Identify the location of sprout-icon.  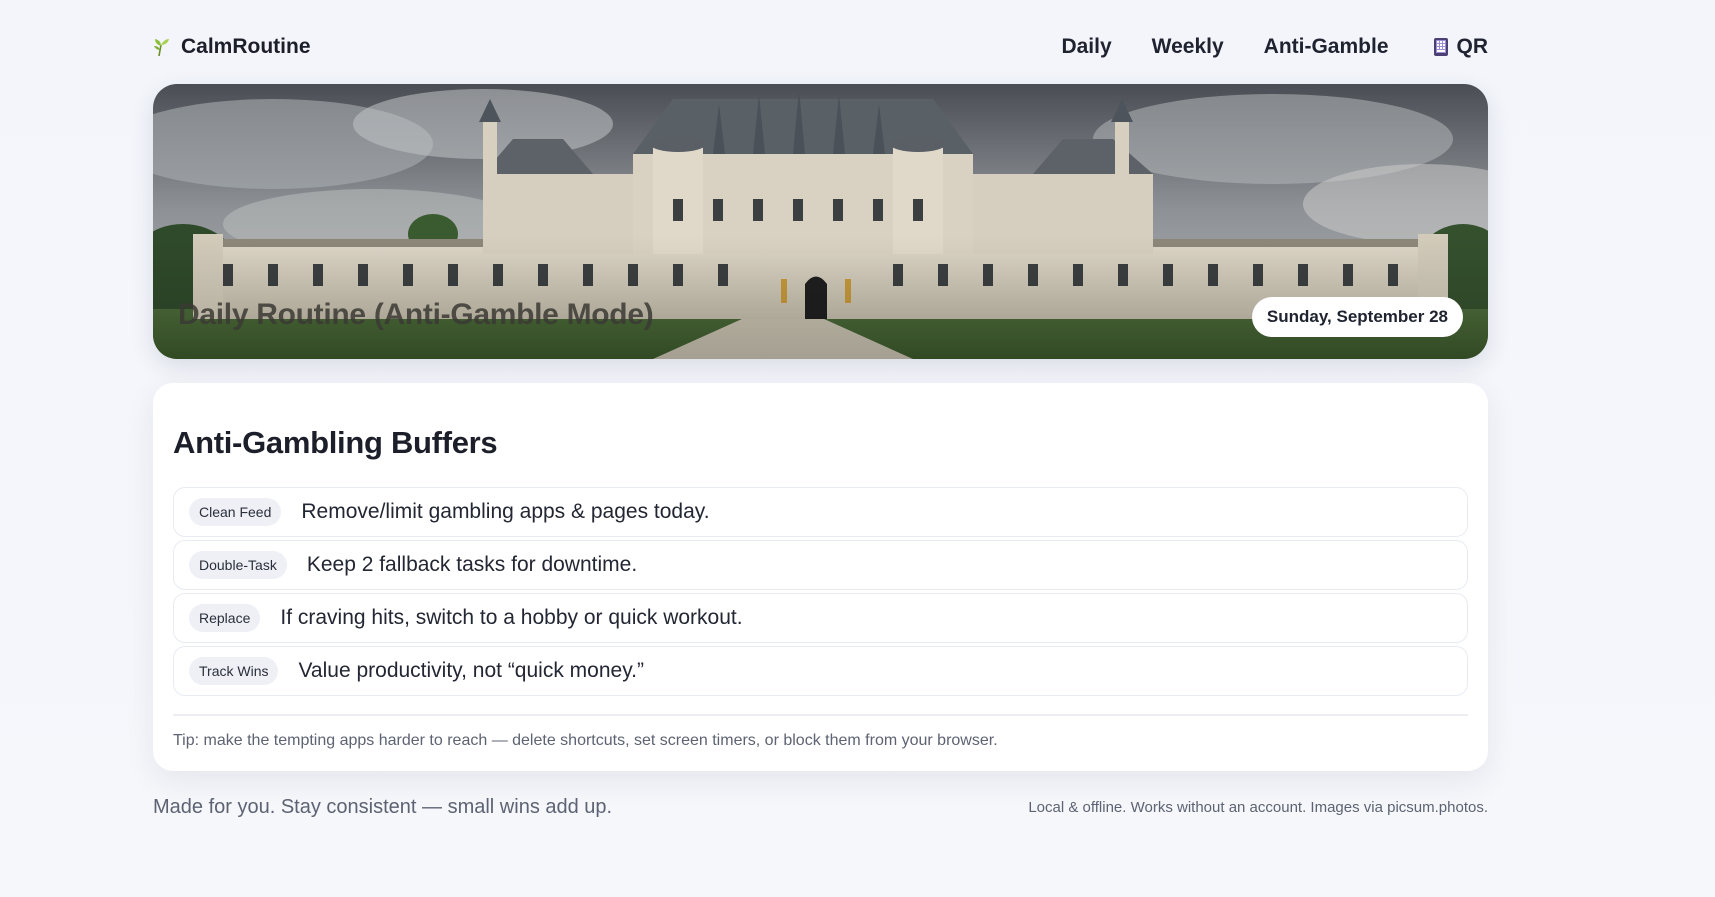
(162, 47).